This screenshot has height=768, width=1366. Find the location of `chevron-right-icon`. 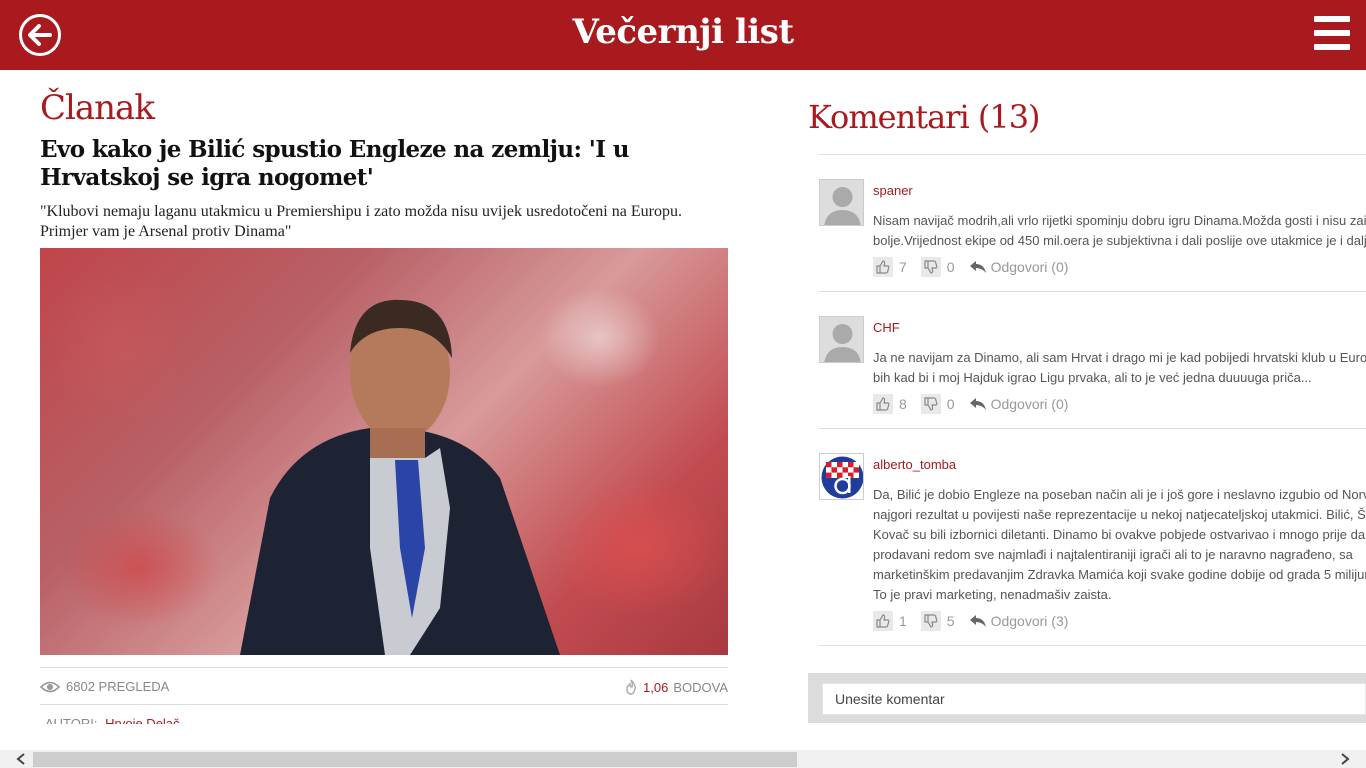

chevron-right-icon is located at coordinates (1345, 759).